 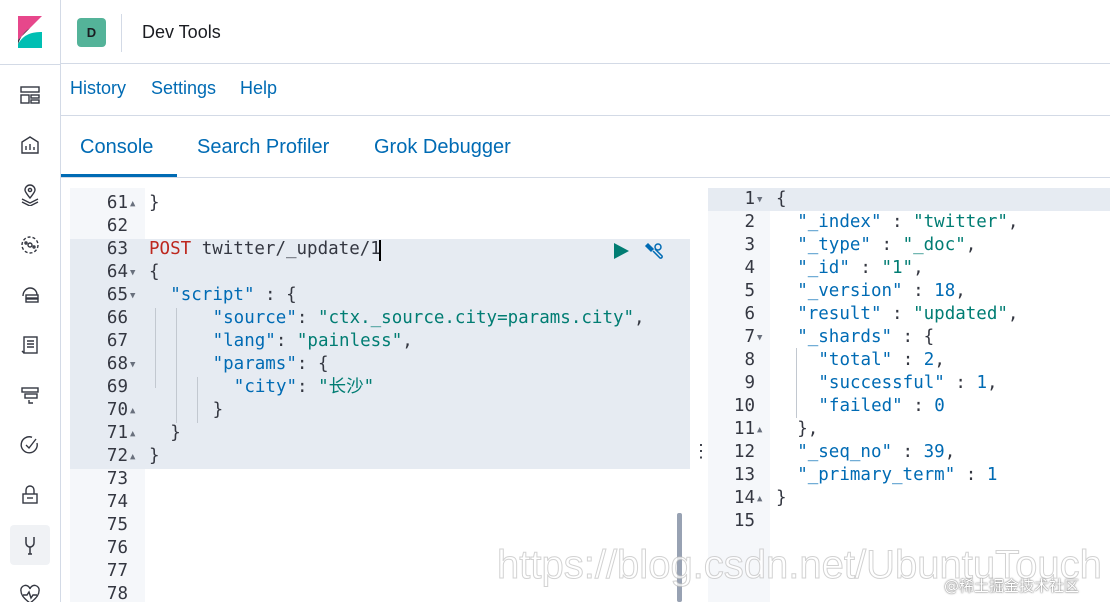 What do you see at coordinates (860, 406) in the screenshot?
I see `json-key: "failed"` at bounding box center [860, 406].